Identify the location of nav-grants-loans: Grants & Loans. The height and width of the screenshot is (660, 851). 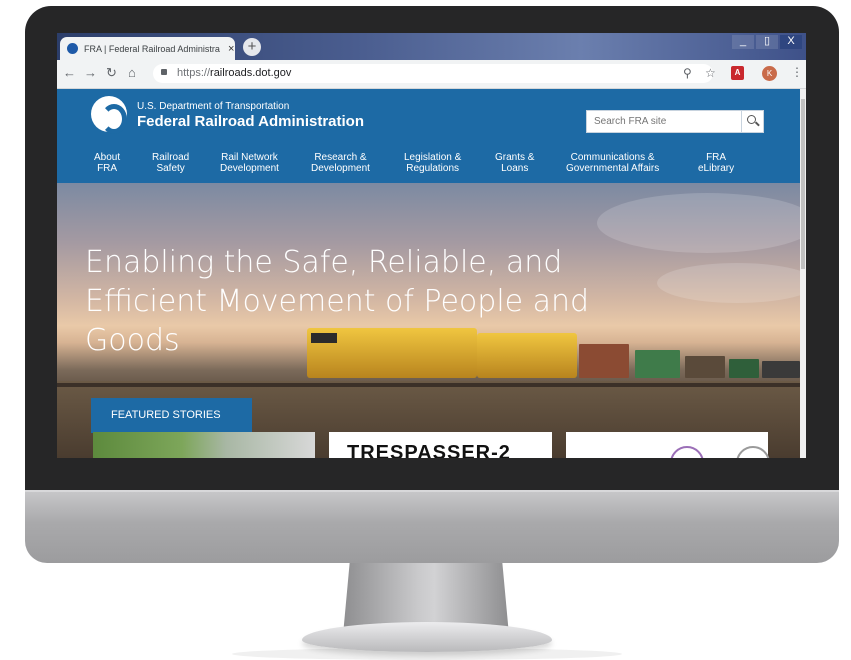
(514, 163).